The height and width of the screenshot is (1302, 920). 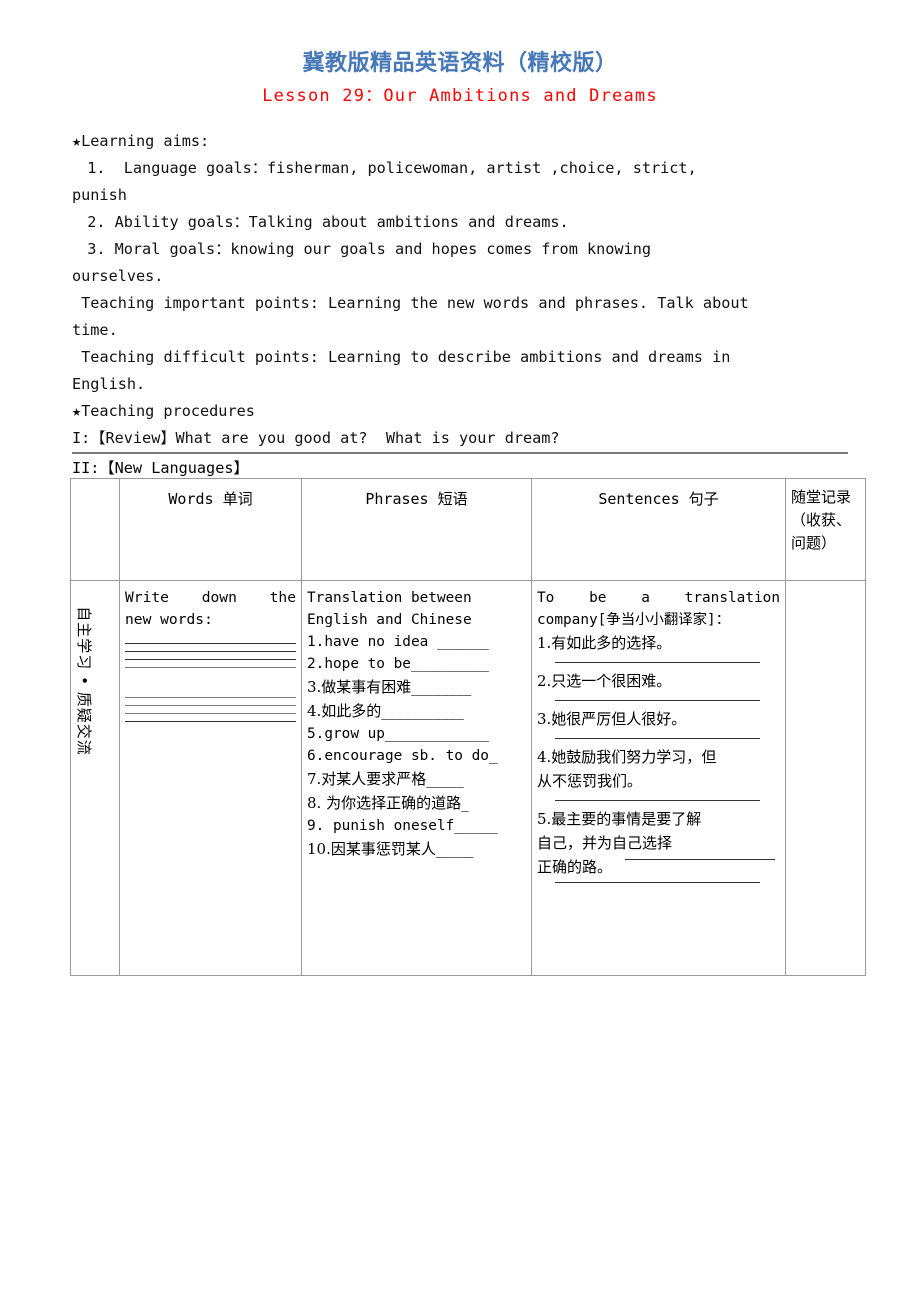 What do you see at coordinates (84, 681) in the screenshot?
I see `row-label-vertical-text: 自主学习 • 质疑交流` at bounding box center [84, 681].